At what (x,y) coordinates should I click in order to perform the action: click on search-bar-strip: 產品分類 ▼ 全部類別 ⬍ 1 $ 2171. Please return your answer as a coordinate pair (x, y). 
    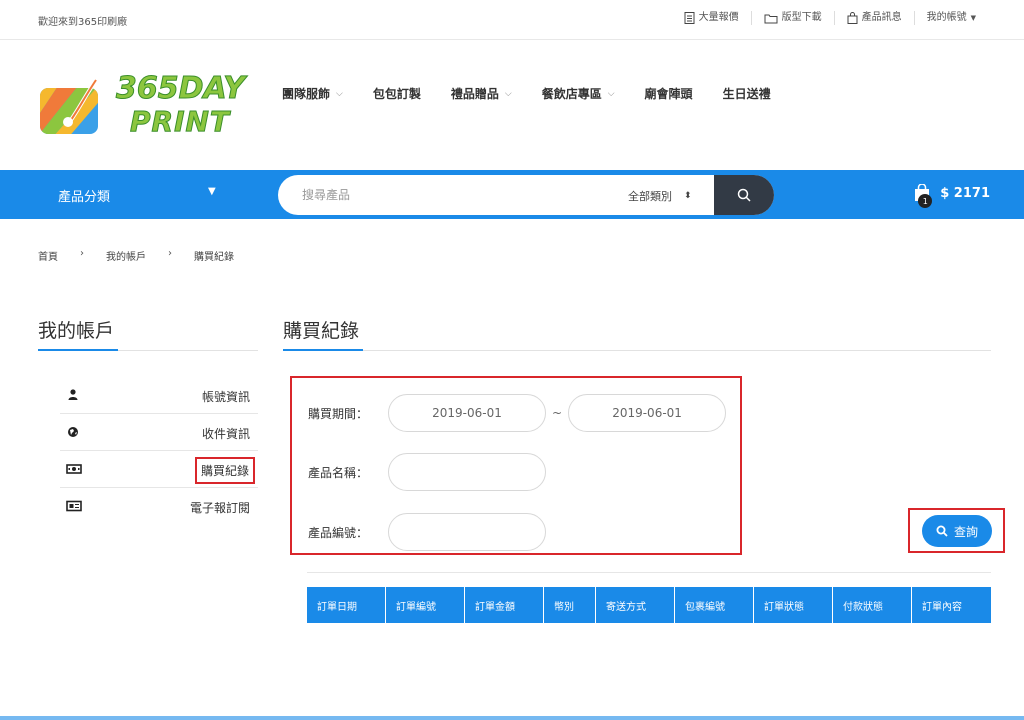
    Looking at the image, I should click on (512, 194).